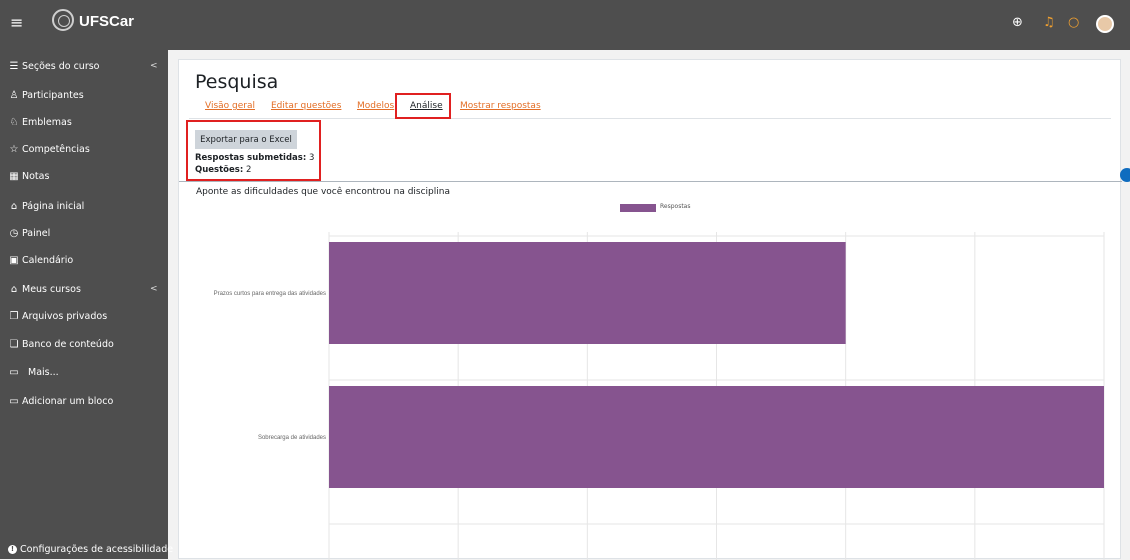  What do you see at coordinates (14, 372) in the screenshot?
I see `folder-icon: ▭` at bounding box center [14, 372].